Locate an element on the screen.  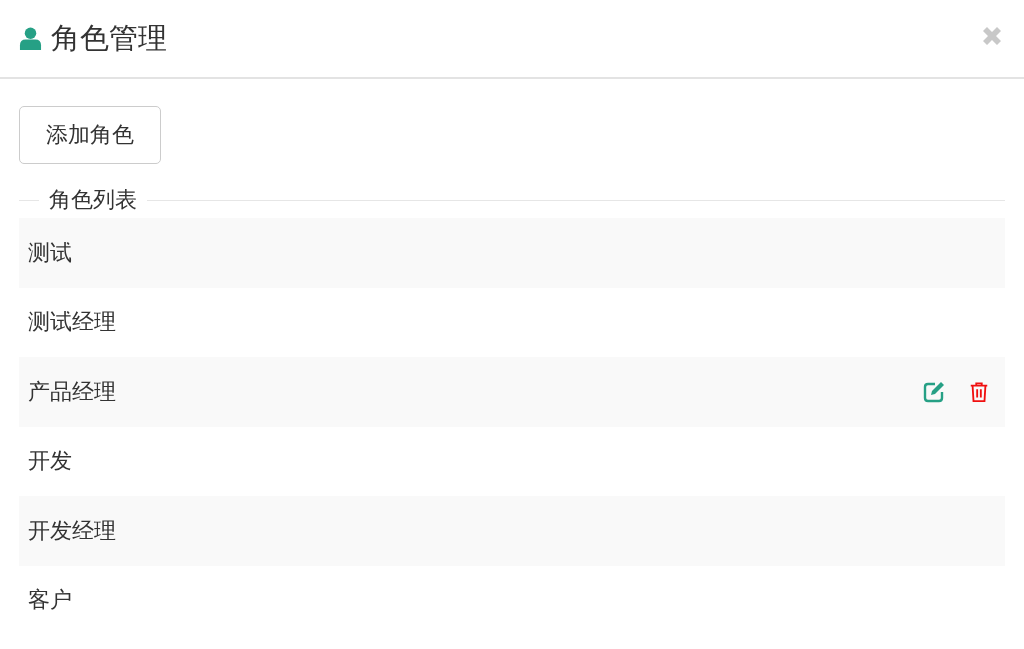
role-row: 测试 is located at coordinates (512, 253).